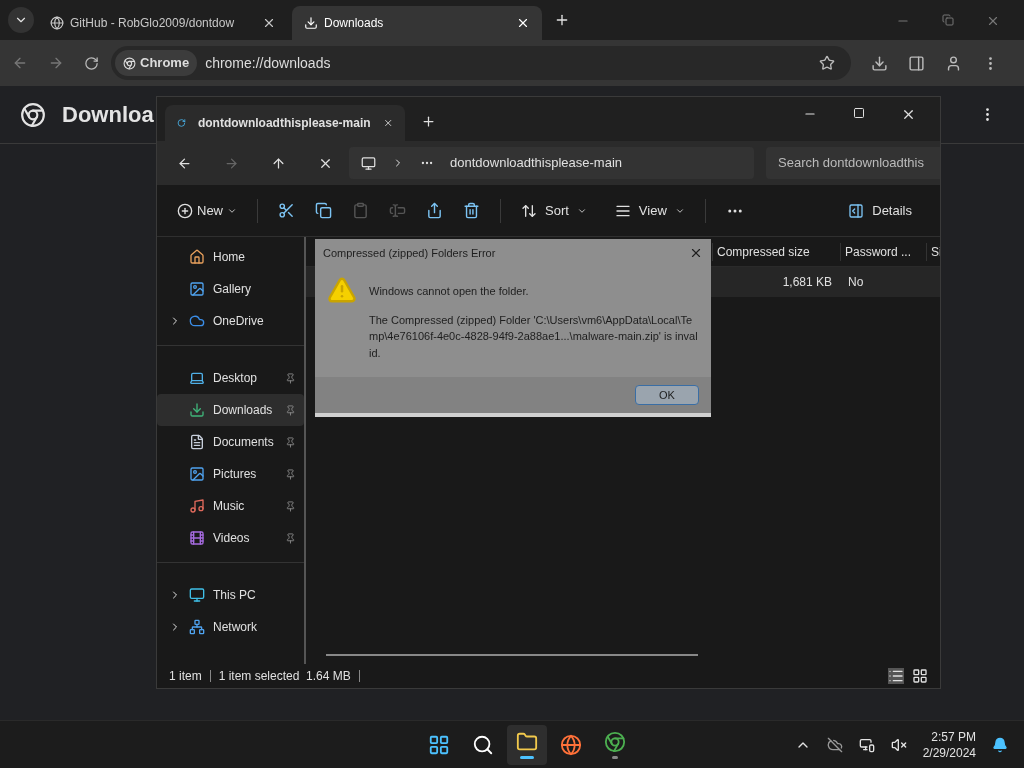 This screenshot has height=768, width=1024. I want to click on downloads-icon, so click(879, 63).